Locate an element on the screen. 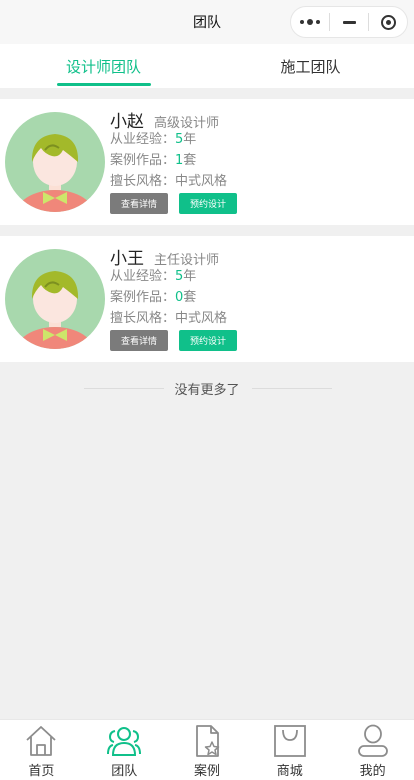  more-menu-button is located at coordinates (310, 22).